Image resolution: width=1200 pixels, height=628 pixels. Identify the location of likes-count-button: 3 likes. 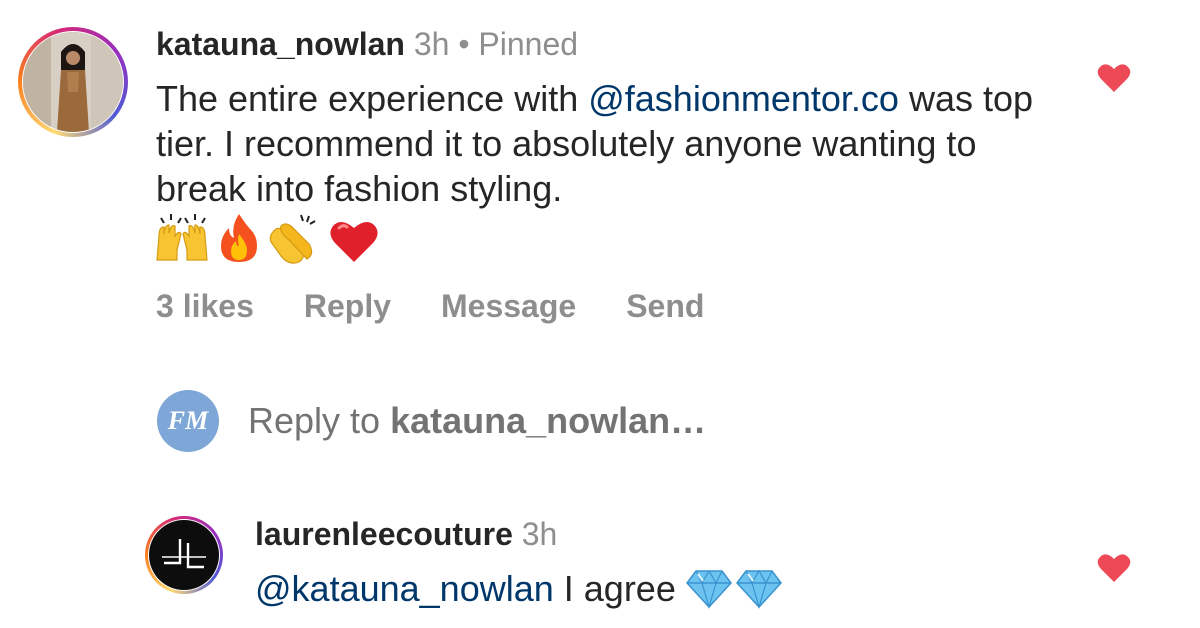
(205, 306).